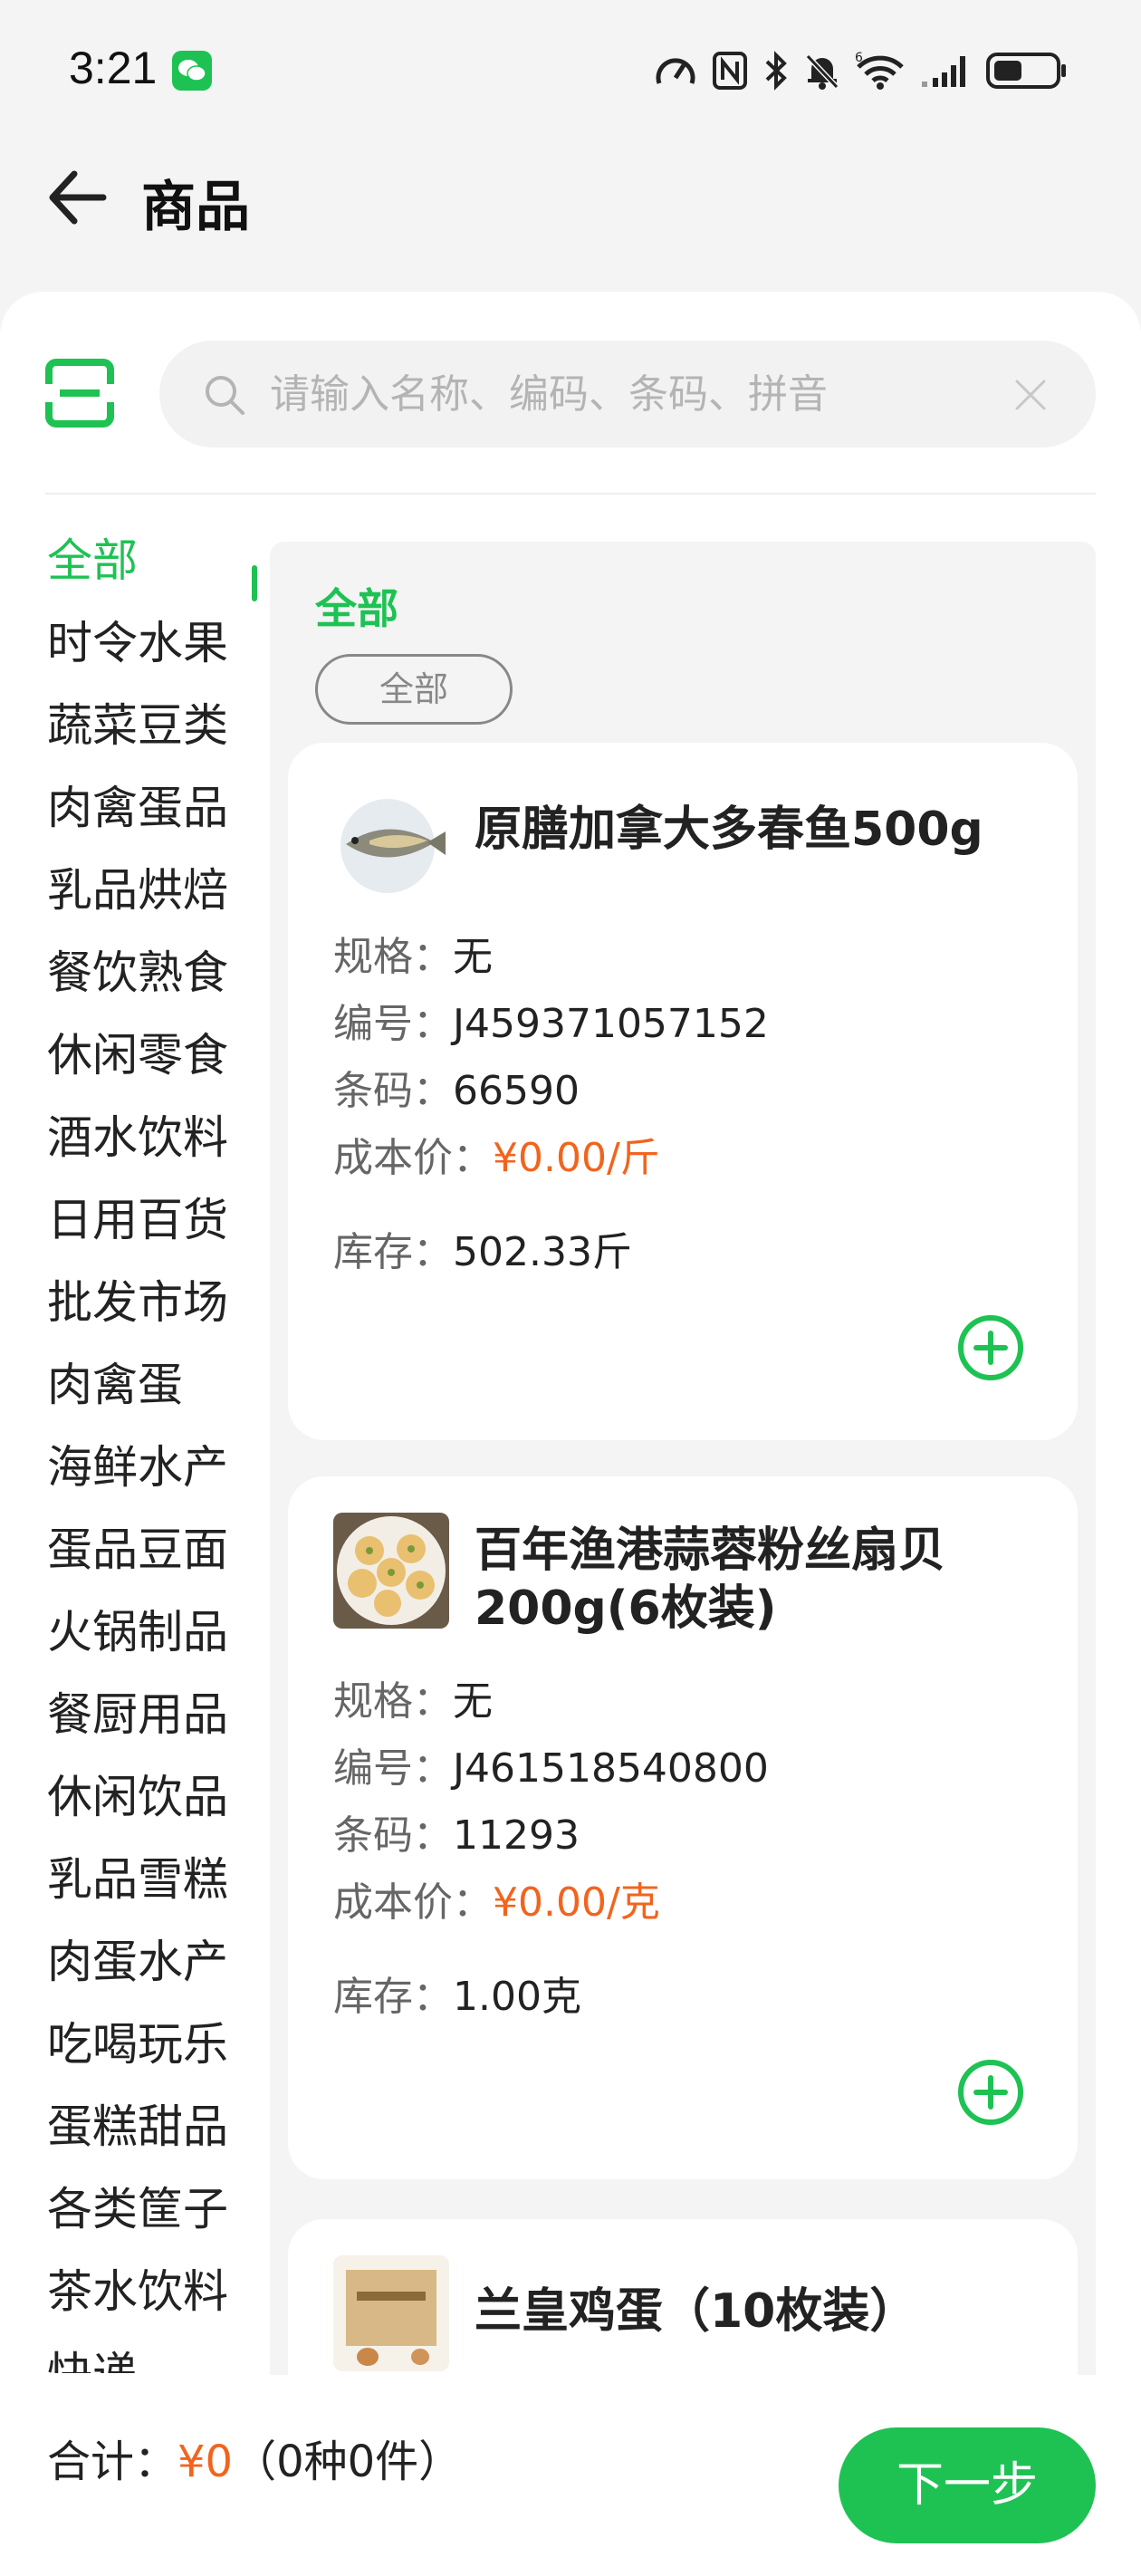 This screenshot has height=2576, width=1141. I want to click on code-row: 编号：J459371057152, so click(551, 1020).